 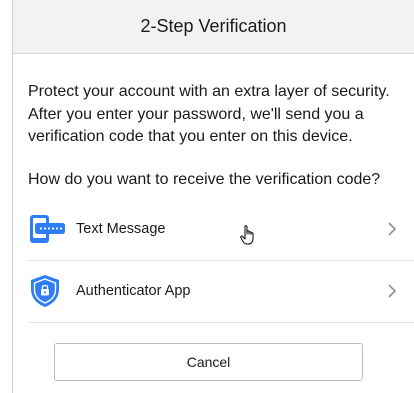 What do you see at coordinates (47, 229) in the screenshot?
I see `phone-sms-icon` at bounding box center [47, 229].